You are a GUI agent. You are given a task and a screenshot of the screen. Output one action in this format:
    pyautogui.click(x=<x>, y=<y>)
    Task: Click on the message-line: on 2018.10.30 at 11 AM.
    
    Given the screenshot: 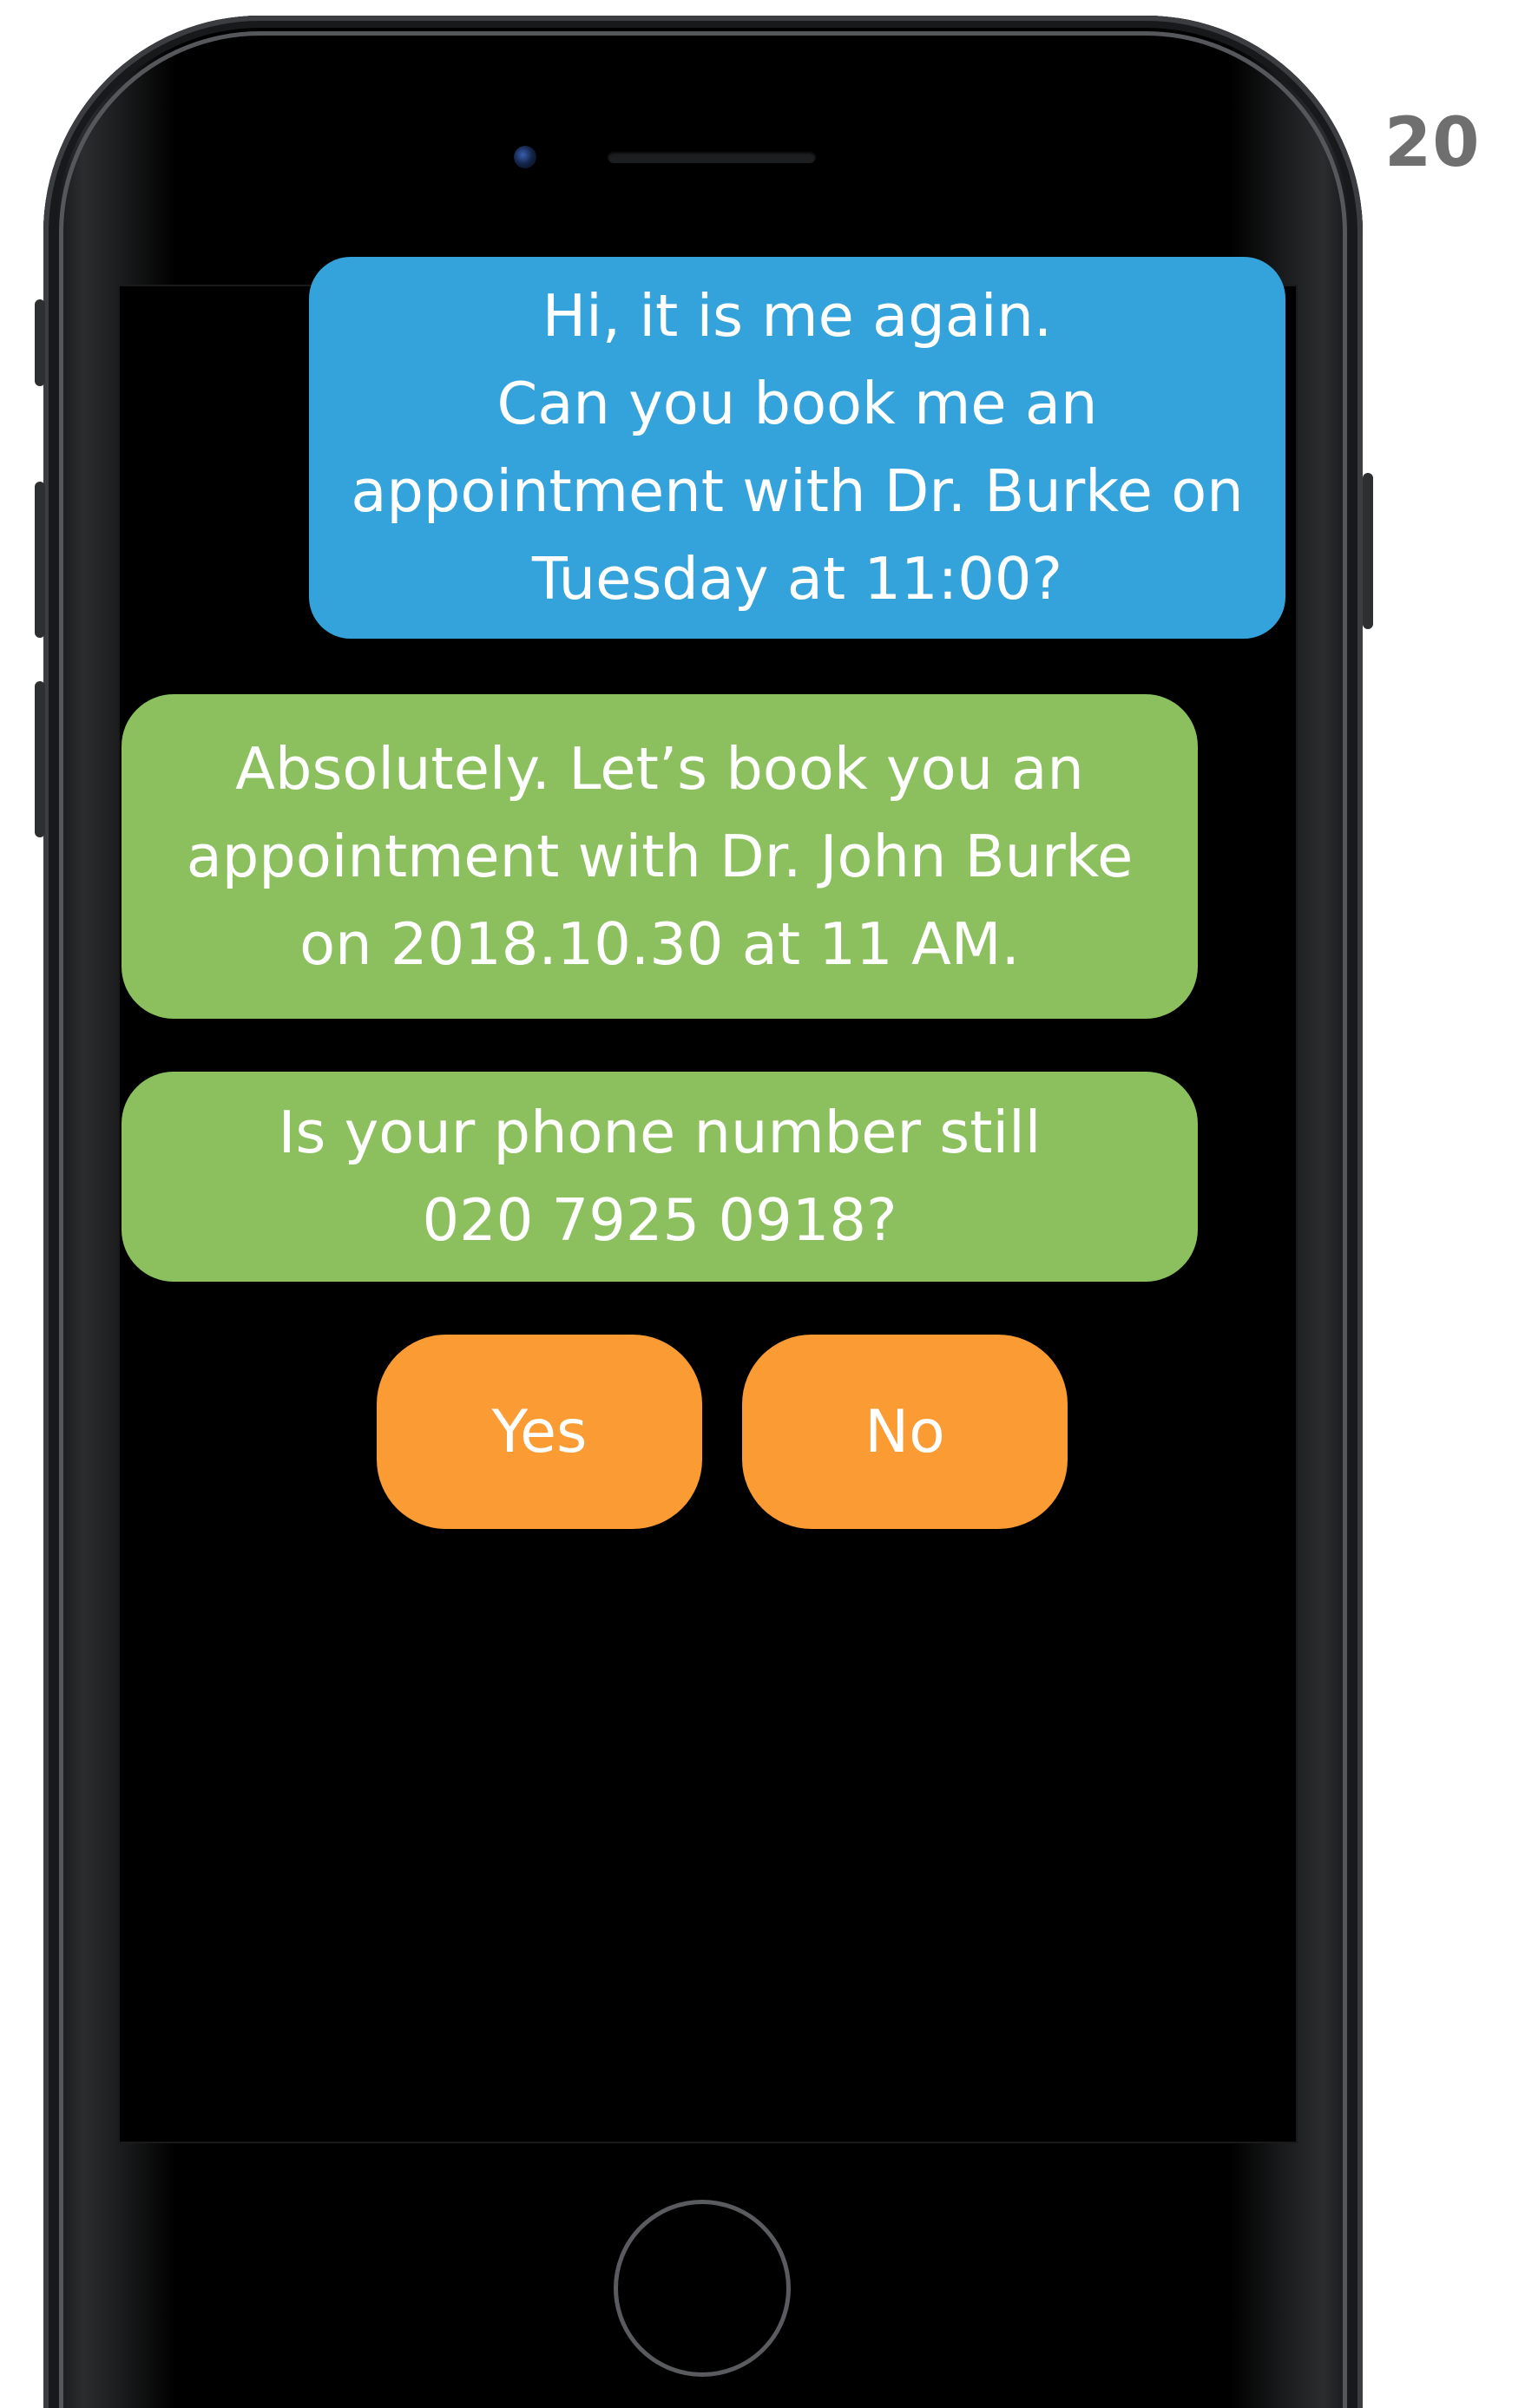 What is the action you would take?
    pyautogui.click(x=659, y=943)
    